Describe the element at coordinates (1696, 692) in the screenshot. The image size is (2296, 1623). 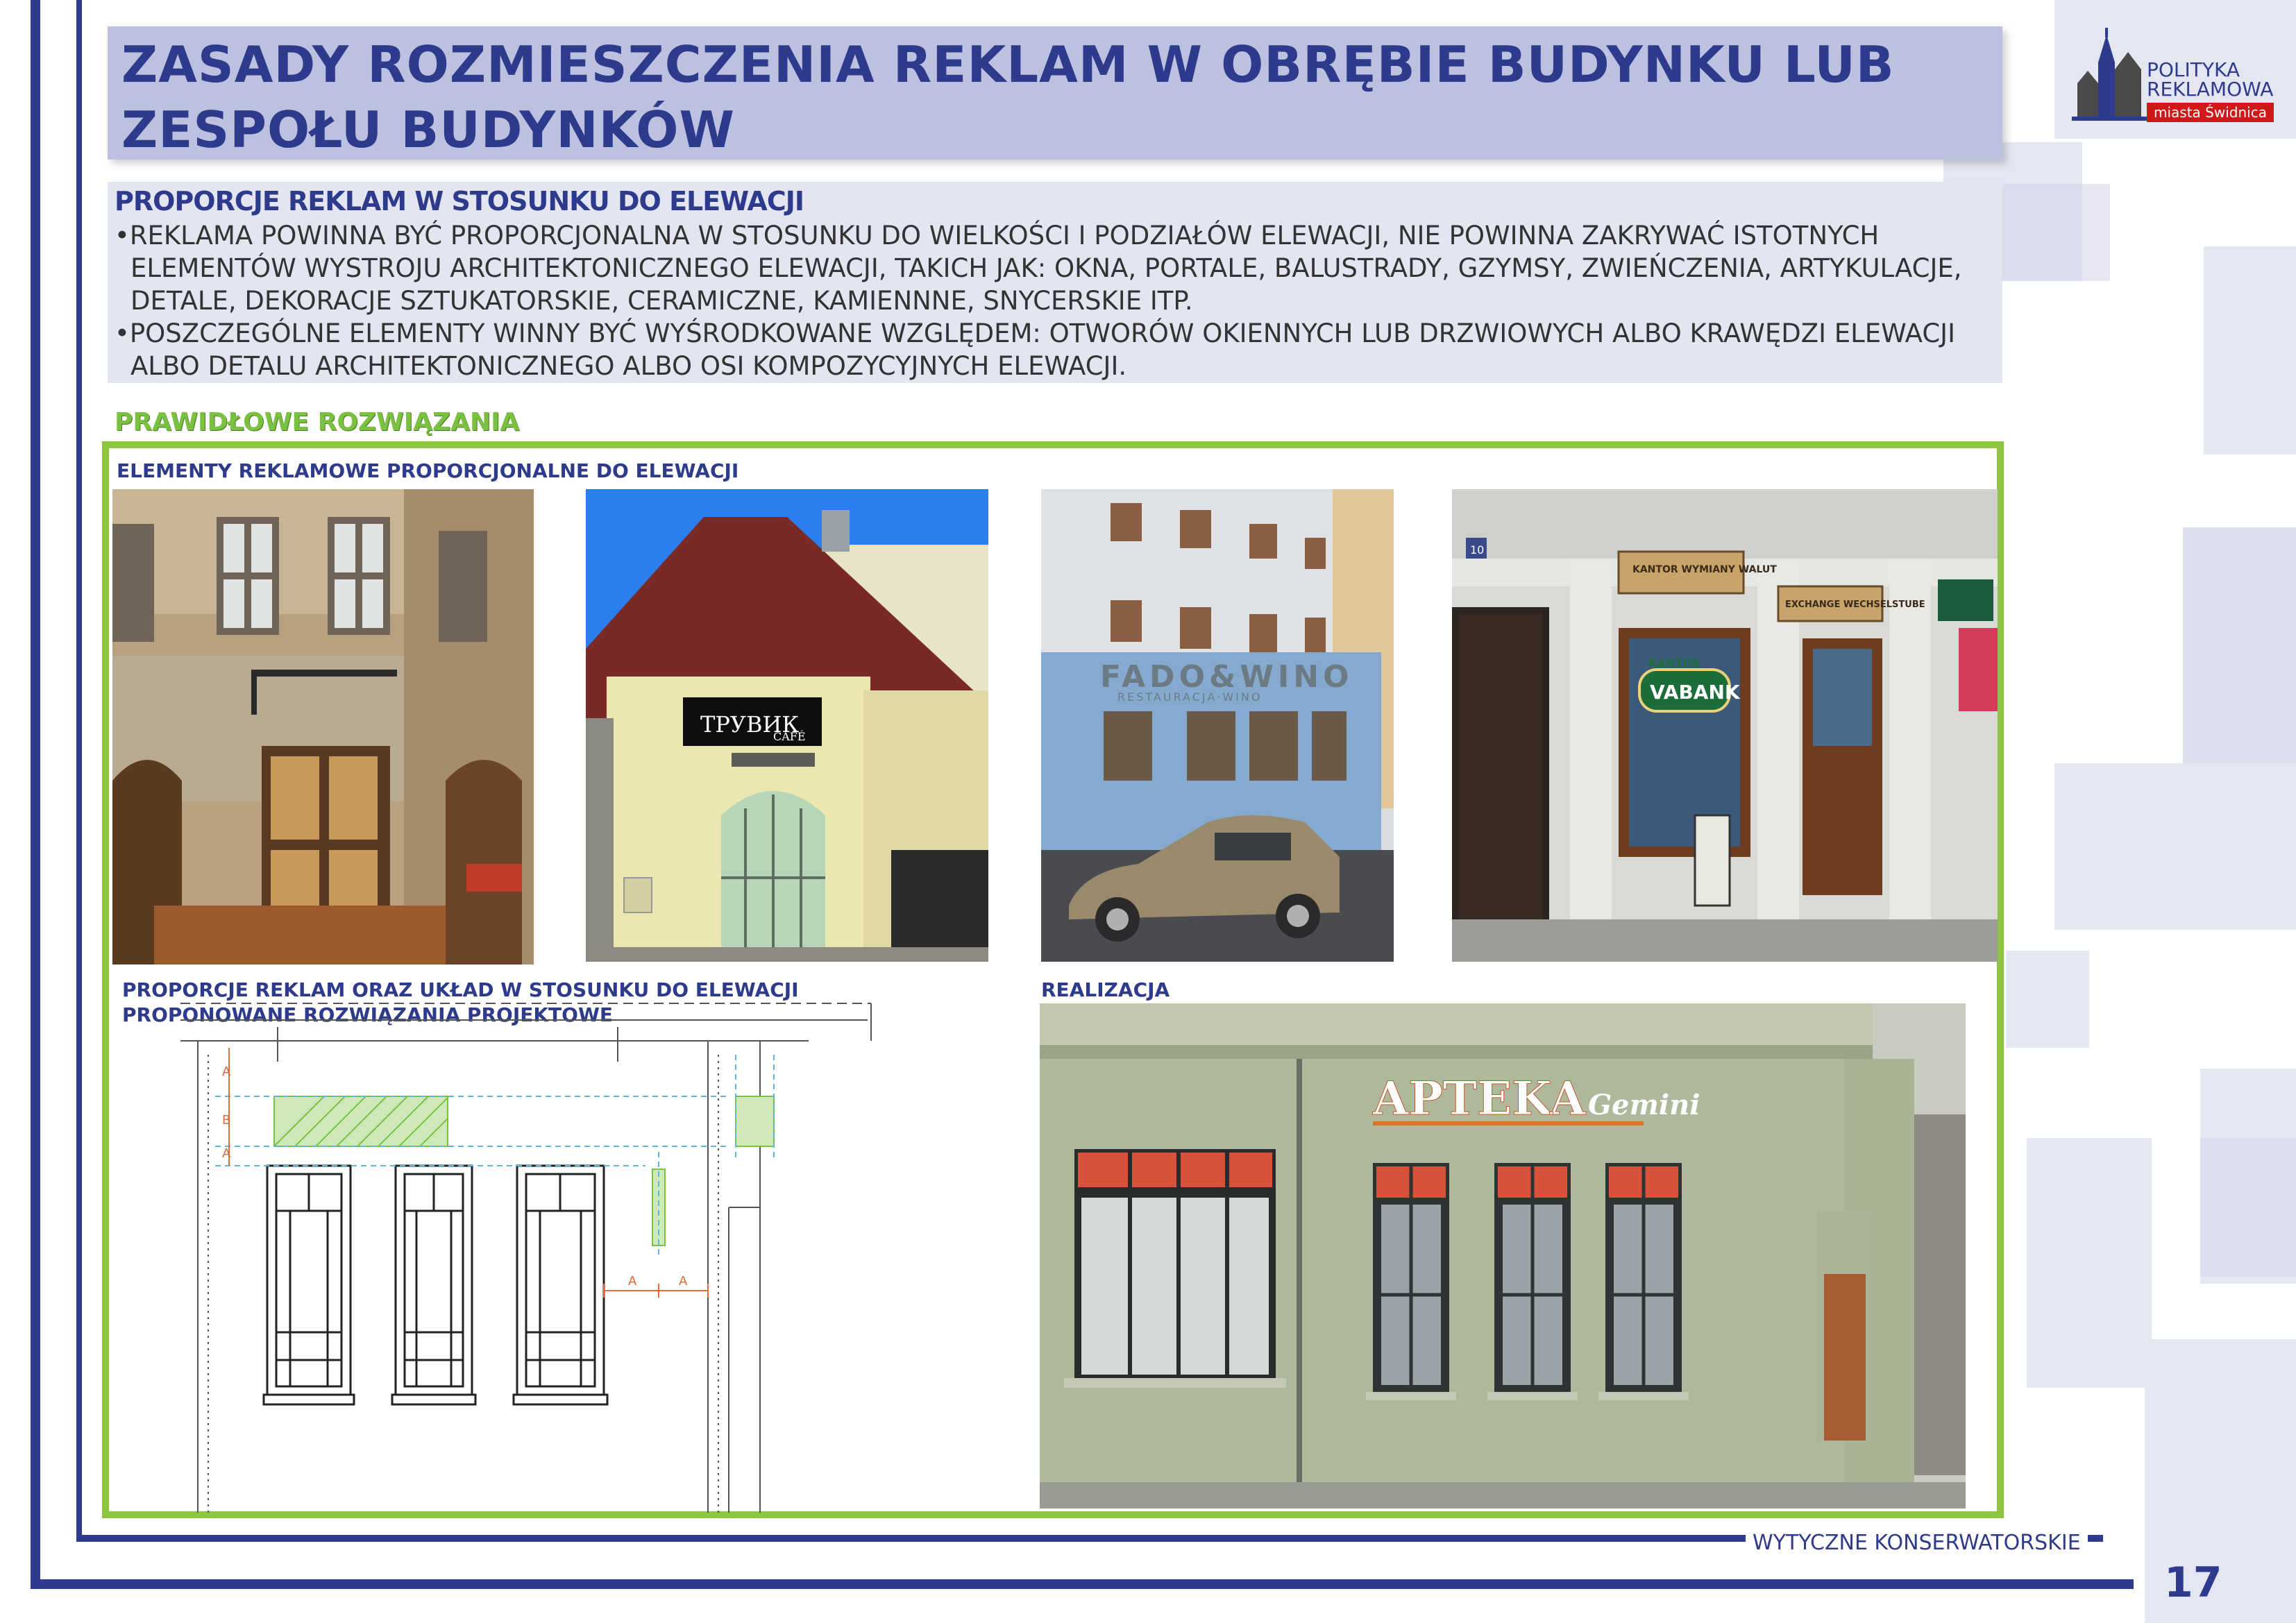
I see `kantor-name: VABANK` at that location.